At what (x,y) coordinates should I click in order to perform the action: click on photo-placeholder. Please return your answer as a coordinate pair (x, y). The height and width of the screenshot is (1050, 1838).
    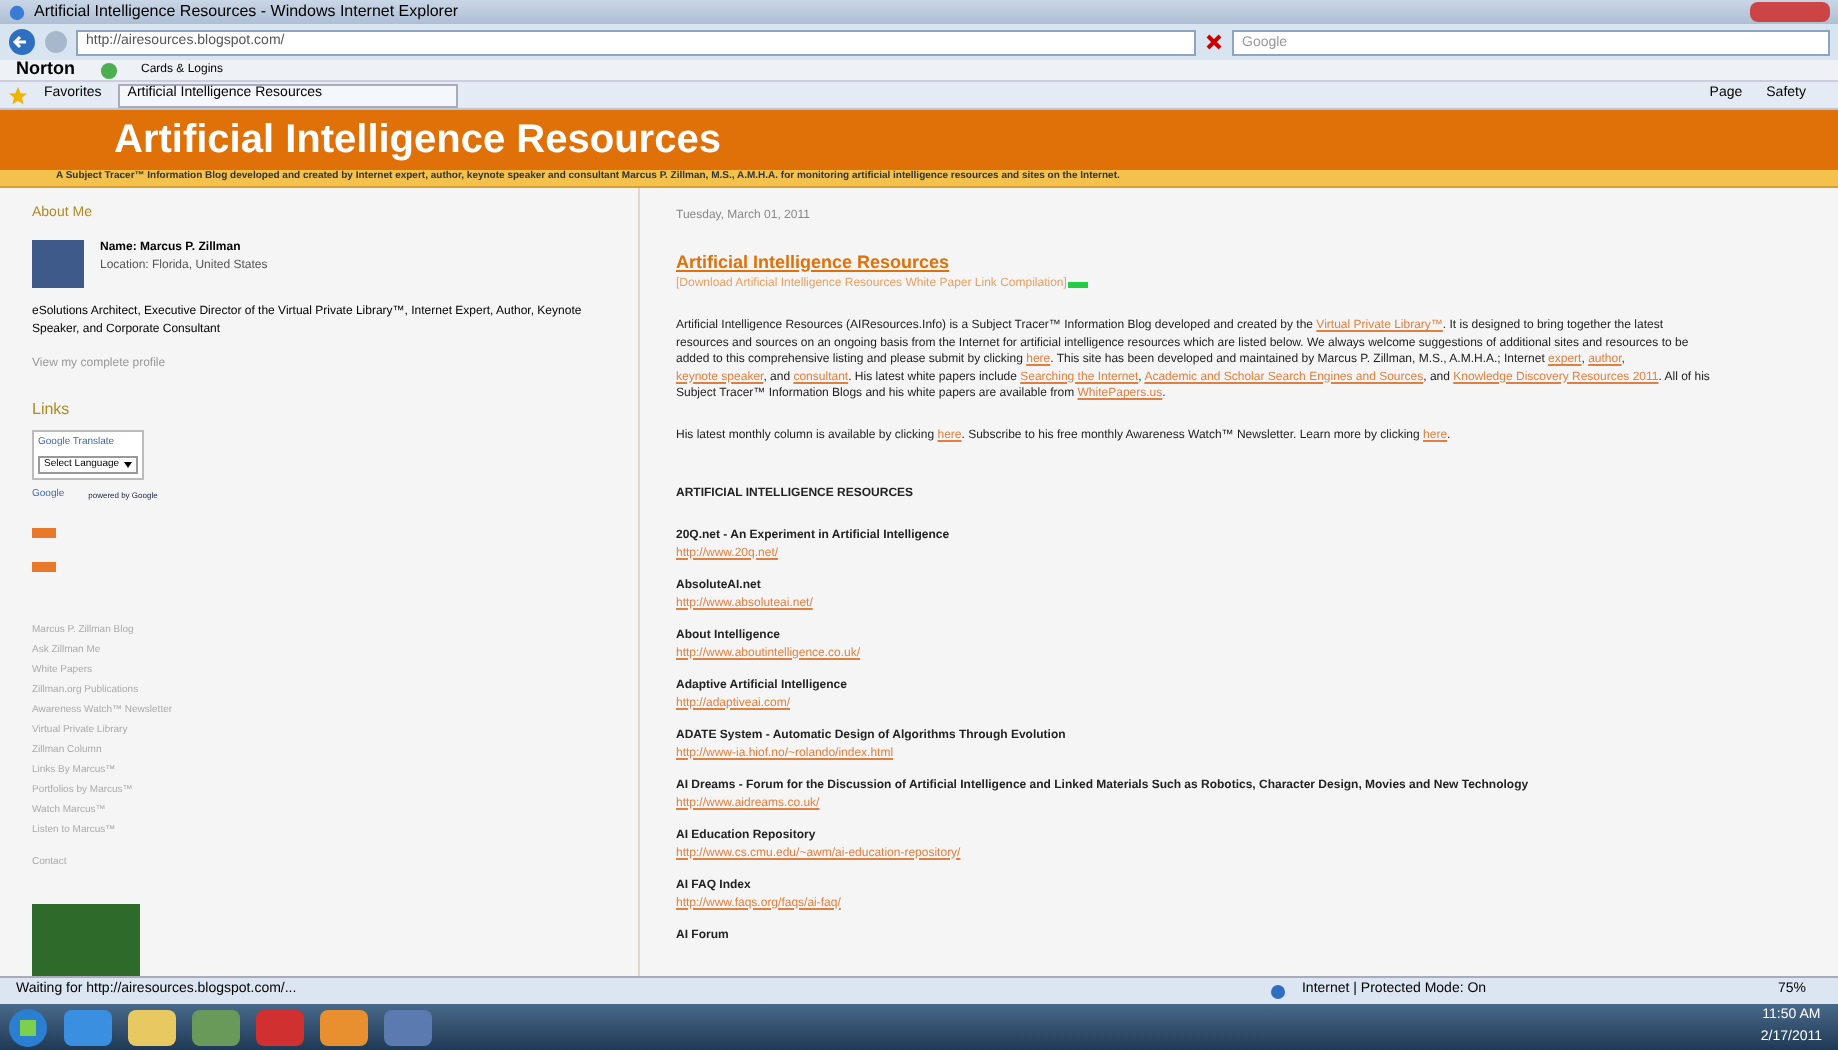
    Looking at the image, I should click on (58, 264).